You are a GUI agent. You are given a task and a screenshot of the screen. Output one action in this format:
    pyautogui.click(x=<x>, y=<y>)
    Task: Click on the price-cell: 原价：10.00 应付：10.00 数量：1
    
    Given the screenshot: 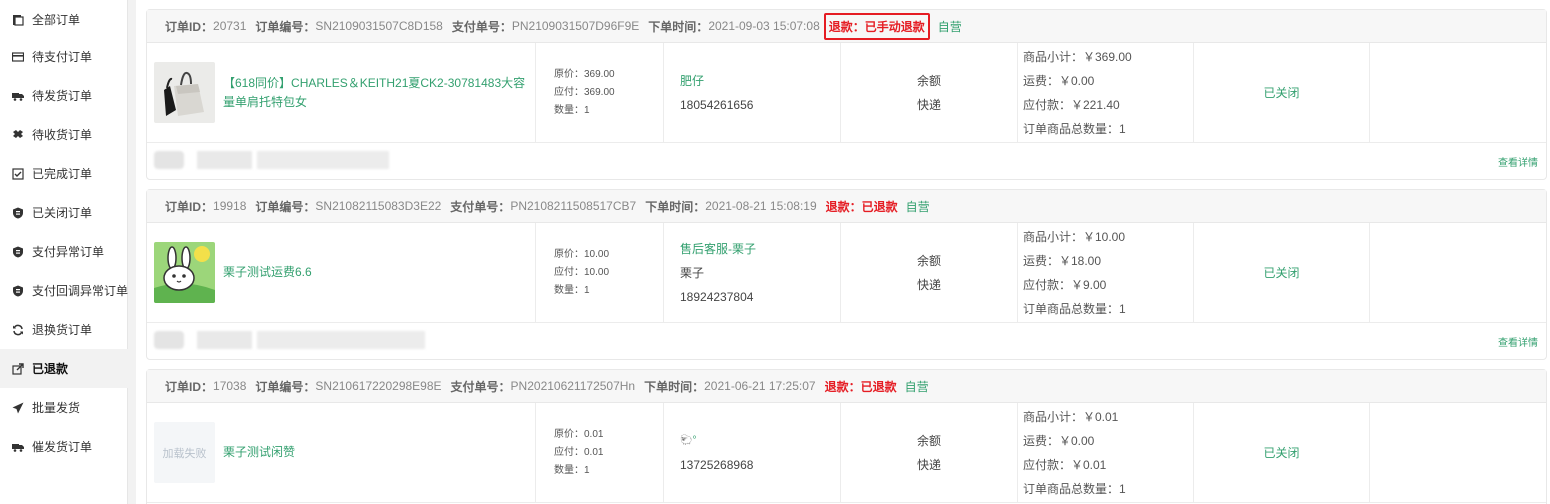 What is the action you would take?
    pyautogui.click(x=600, y=272)
    